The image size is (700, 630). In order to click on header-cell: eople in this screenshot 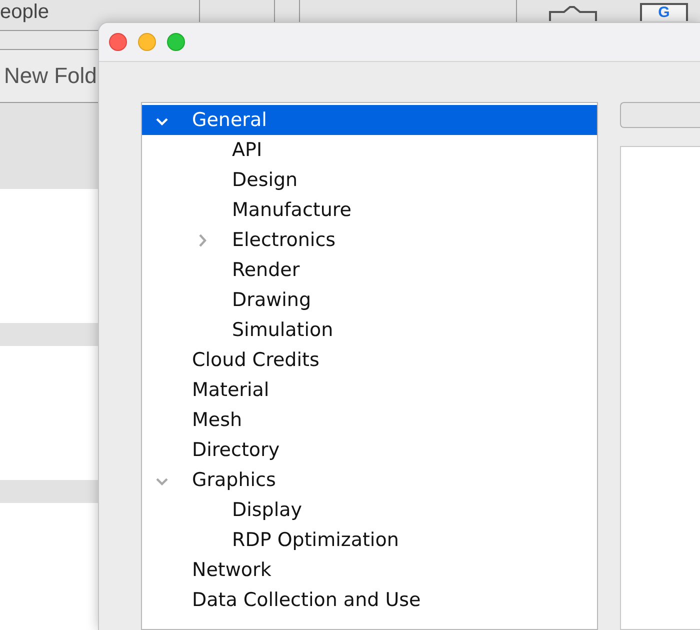, I will do `click(24, 12)`.